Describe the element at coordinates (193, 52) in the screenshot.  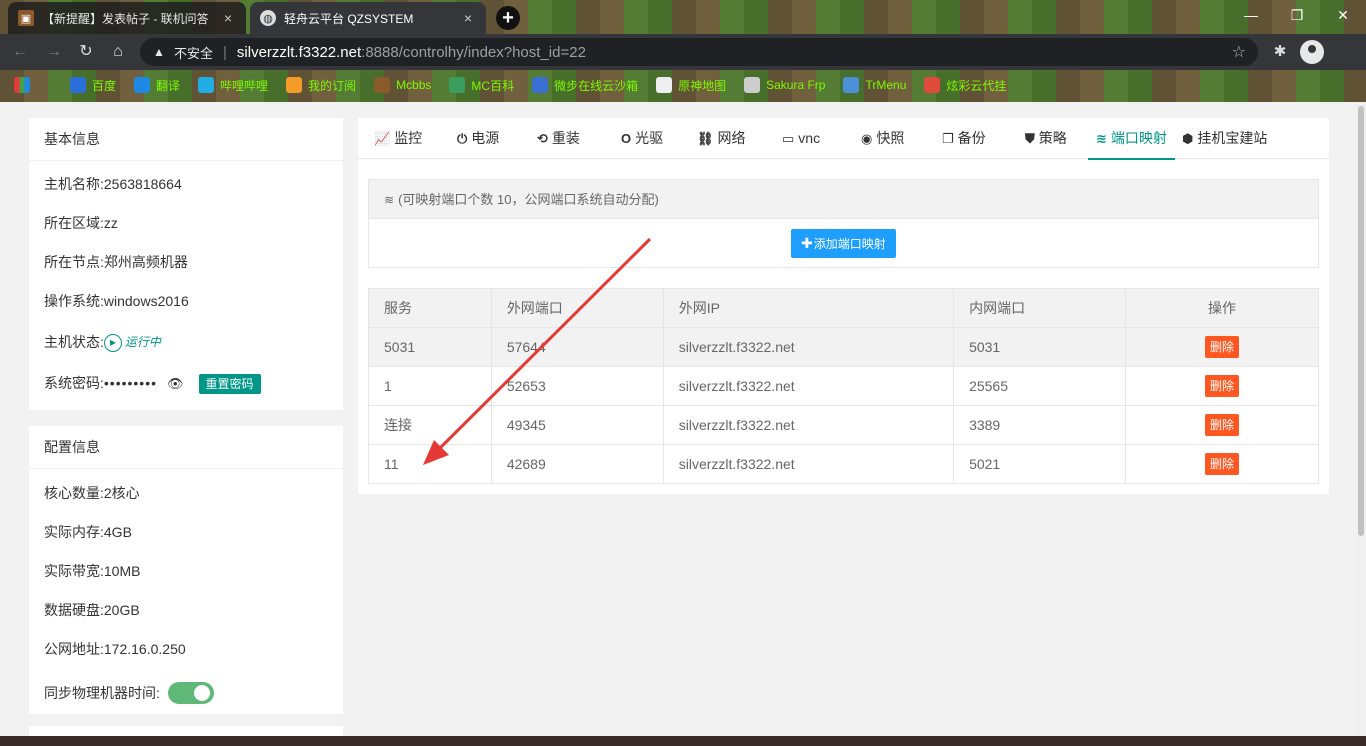
I see `security-label: 不安全` at that location.